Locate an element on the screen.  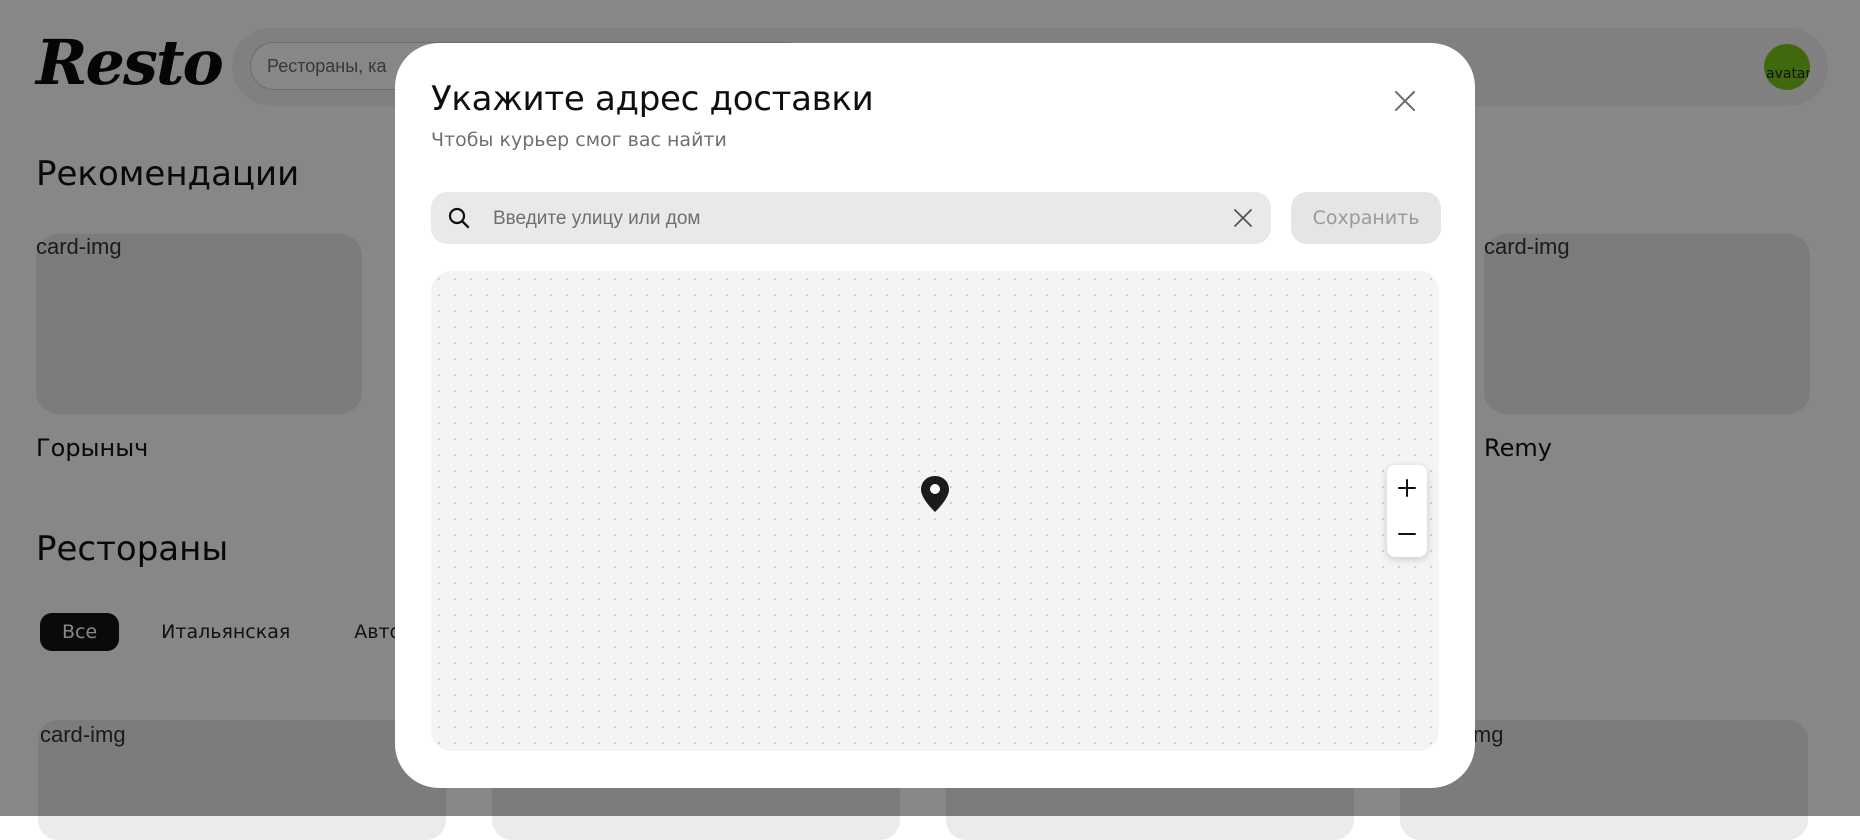
minus-icon is located at coordinates (1407, 534).